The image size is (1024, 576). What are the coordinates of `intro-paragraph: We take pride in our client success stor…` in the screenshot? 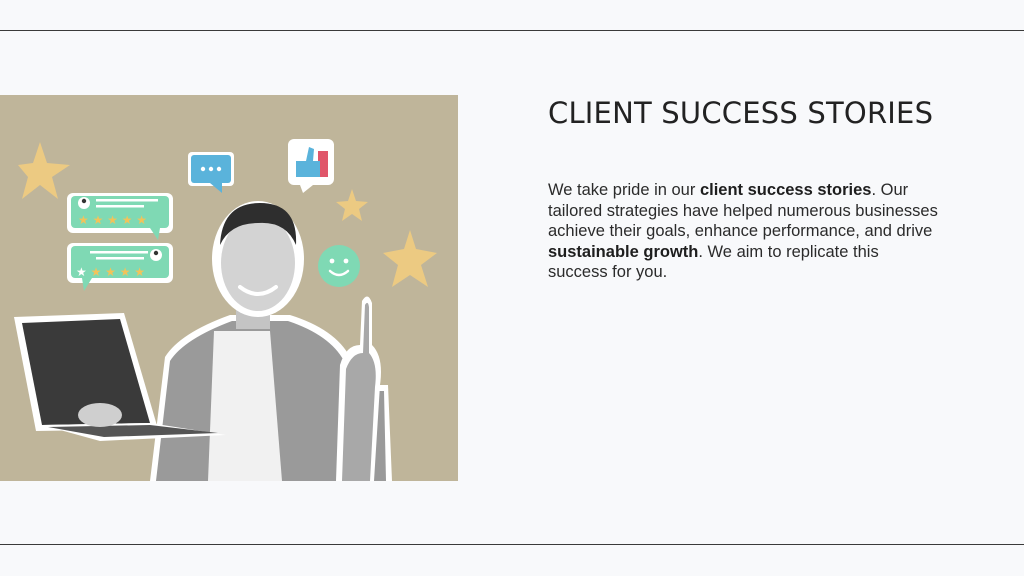 It's located at (743, 231).